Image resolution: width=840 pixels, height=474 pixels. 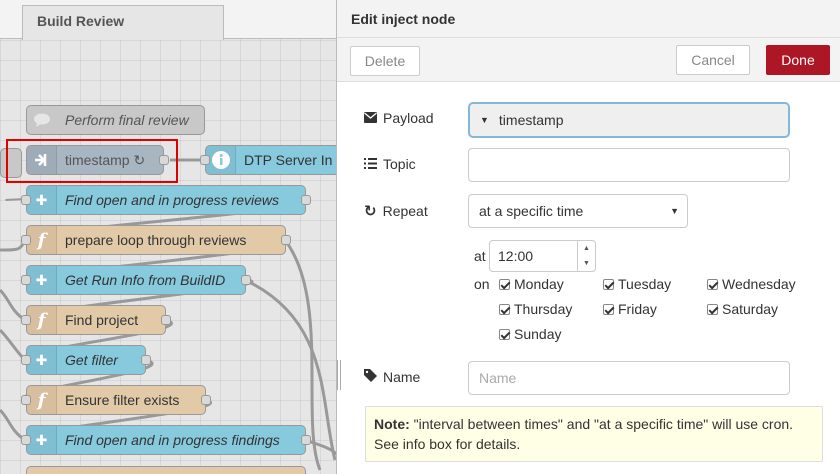 I want to click on payload-type-input: ▼ timestamp, so click(x=629, y=120).